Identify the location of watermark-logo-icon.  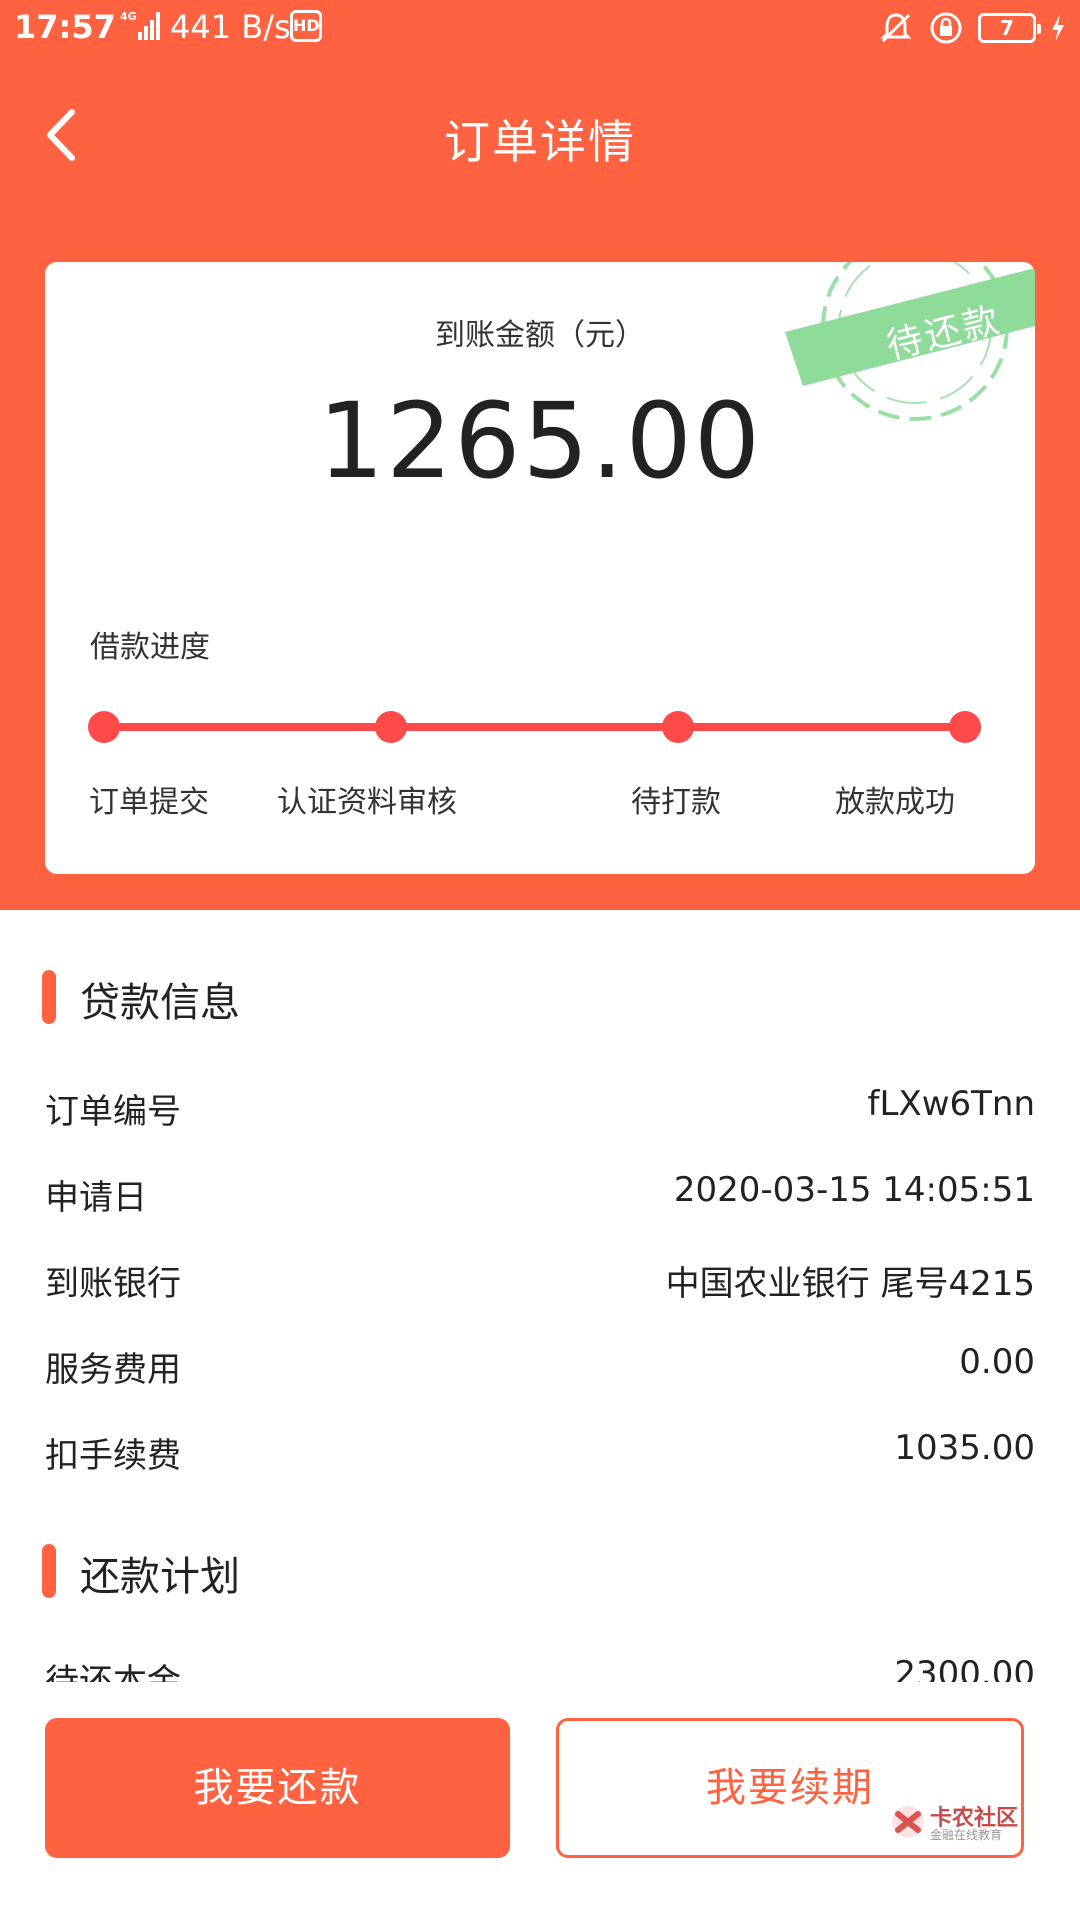
(908, 1822).